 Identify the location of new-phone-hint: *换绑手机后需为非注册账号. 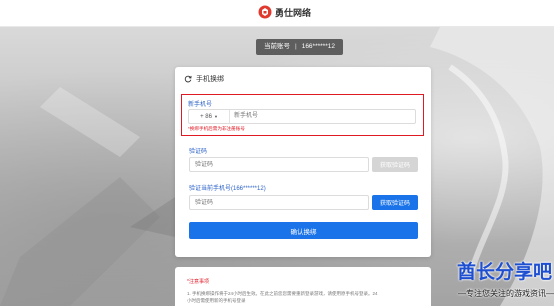
(216, 128).